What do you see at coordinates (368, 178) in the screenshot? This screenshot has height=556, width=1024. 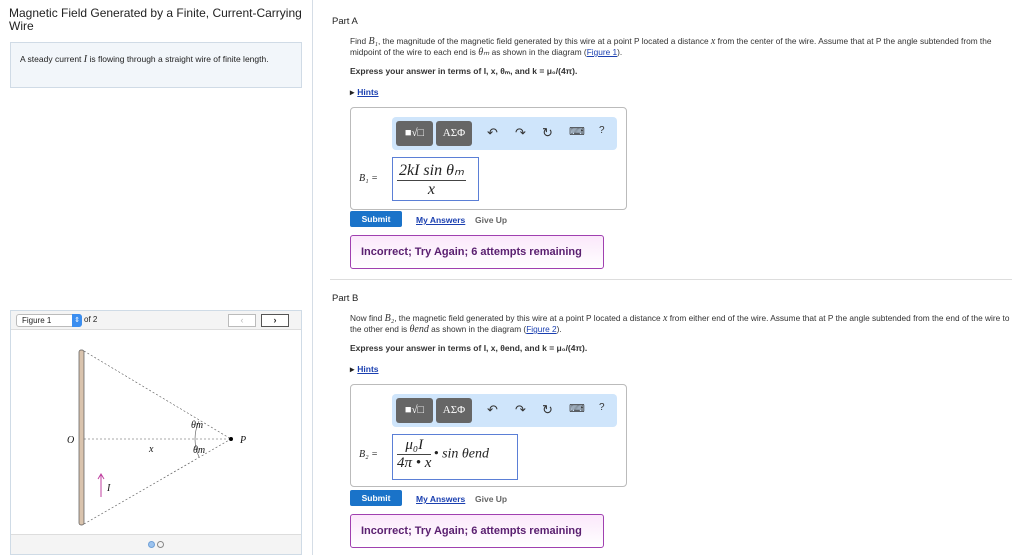 I see `answer-label: B₁ =` at bounding box center [368, 178].